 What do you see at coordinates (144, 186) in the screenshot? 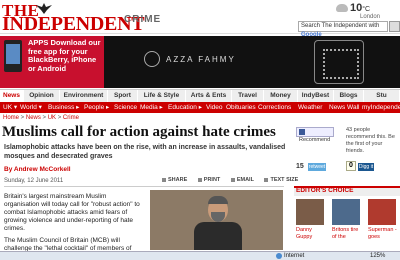
I see `divider` at bounding box center [144, 186].